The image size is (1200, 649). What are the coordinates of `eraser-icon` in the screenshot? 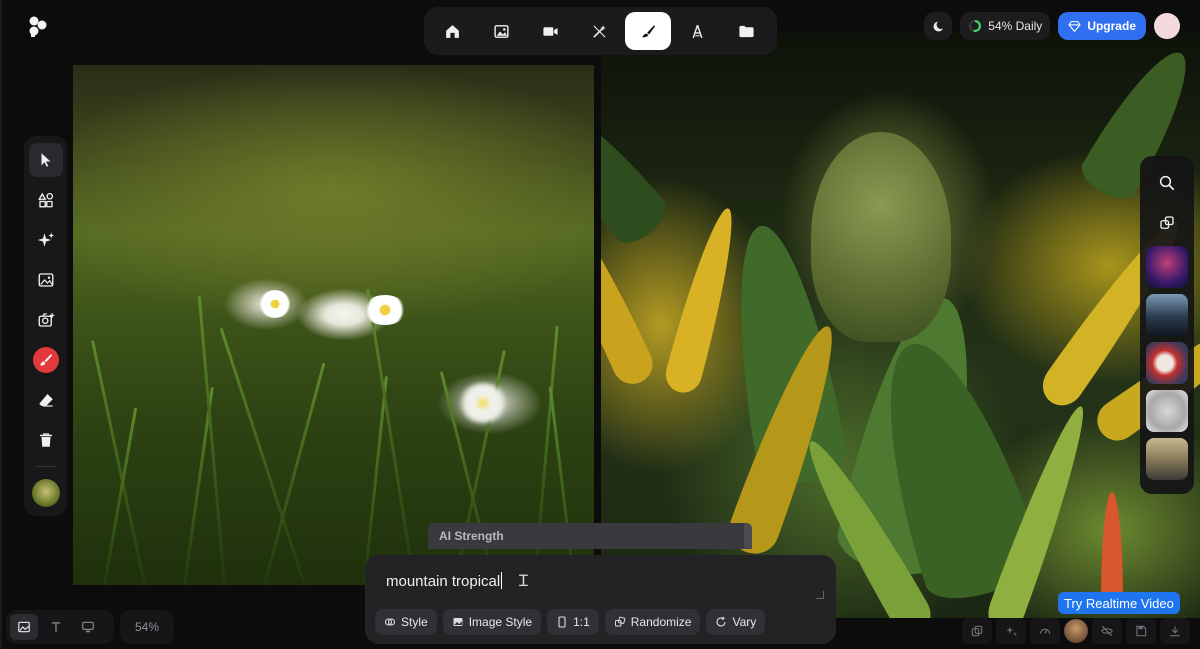 It's located at (46, 400).